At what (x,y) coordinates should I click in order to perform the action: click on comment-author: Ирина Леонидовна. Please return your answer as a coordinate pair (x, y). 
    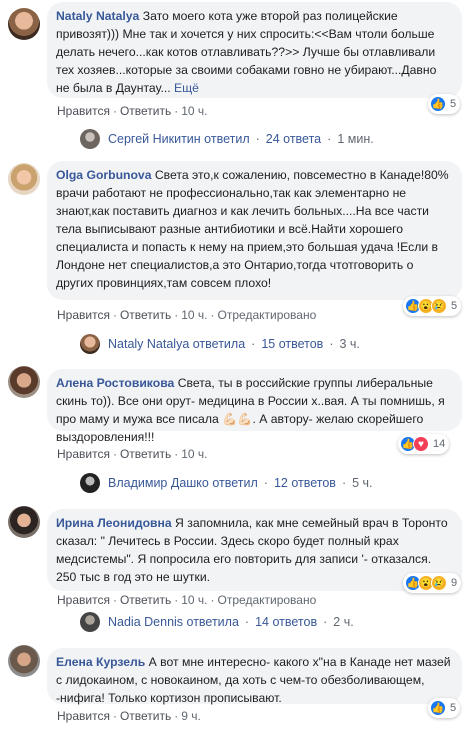
    Looking at the image, I should click on (114, 523).